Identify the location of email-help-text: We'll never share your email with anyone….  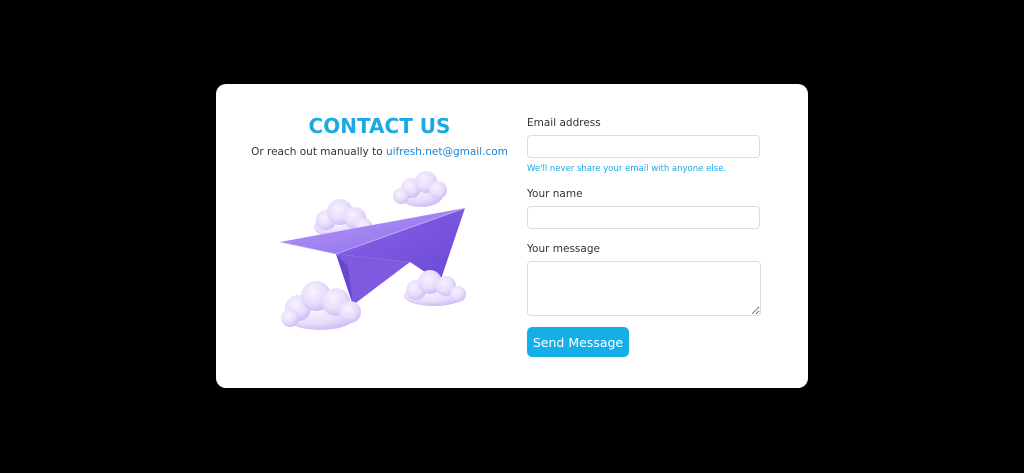
(627, 169).